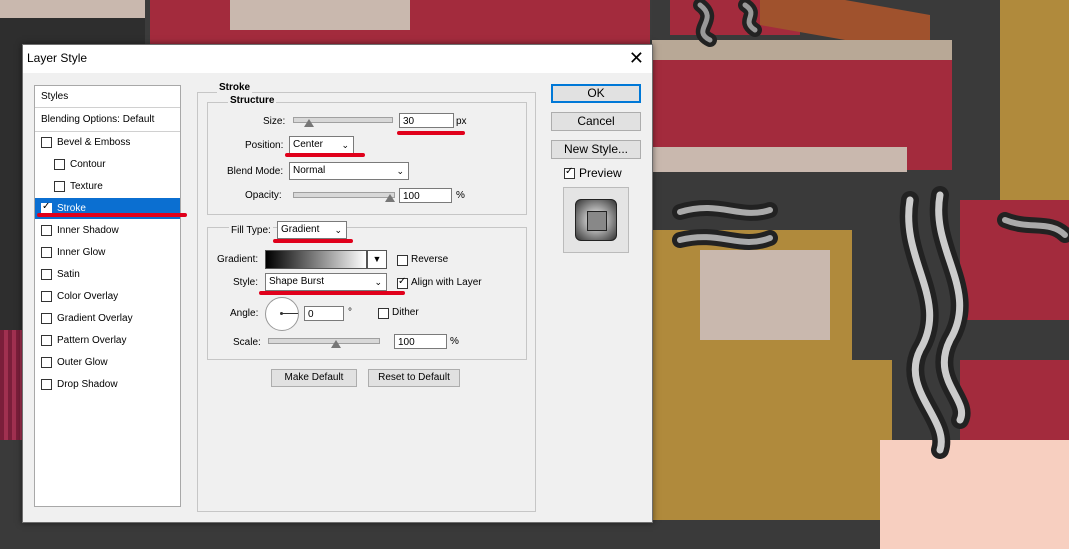  Describe the element at coordinates (244, 313) in the screenshot. I see `angle-label: Angle:` at that location.